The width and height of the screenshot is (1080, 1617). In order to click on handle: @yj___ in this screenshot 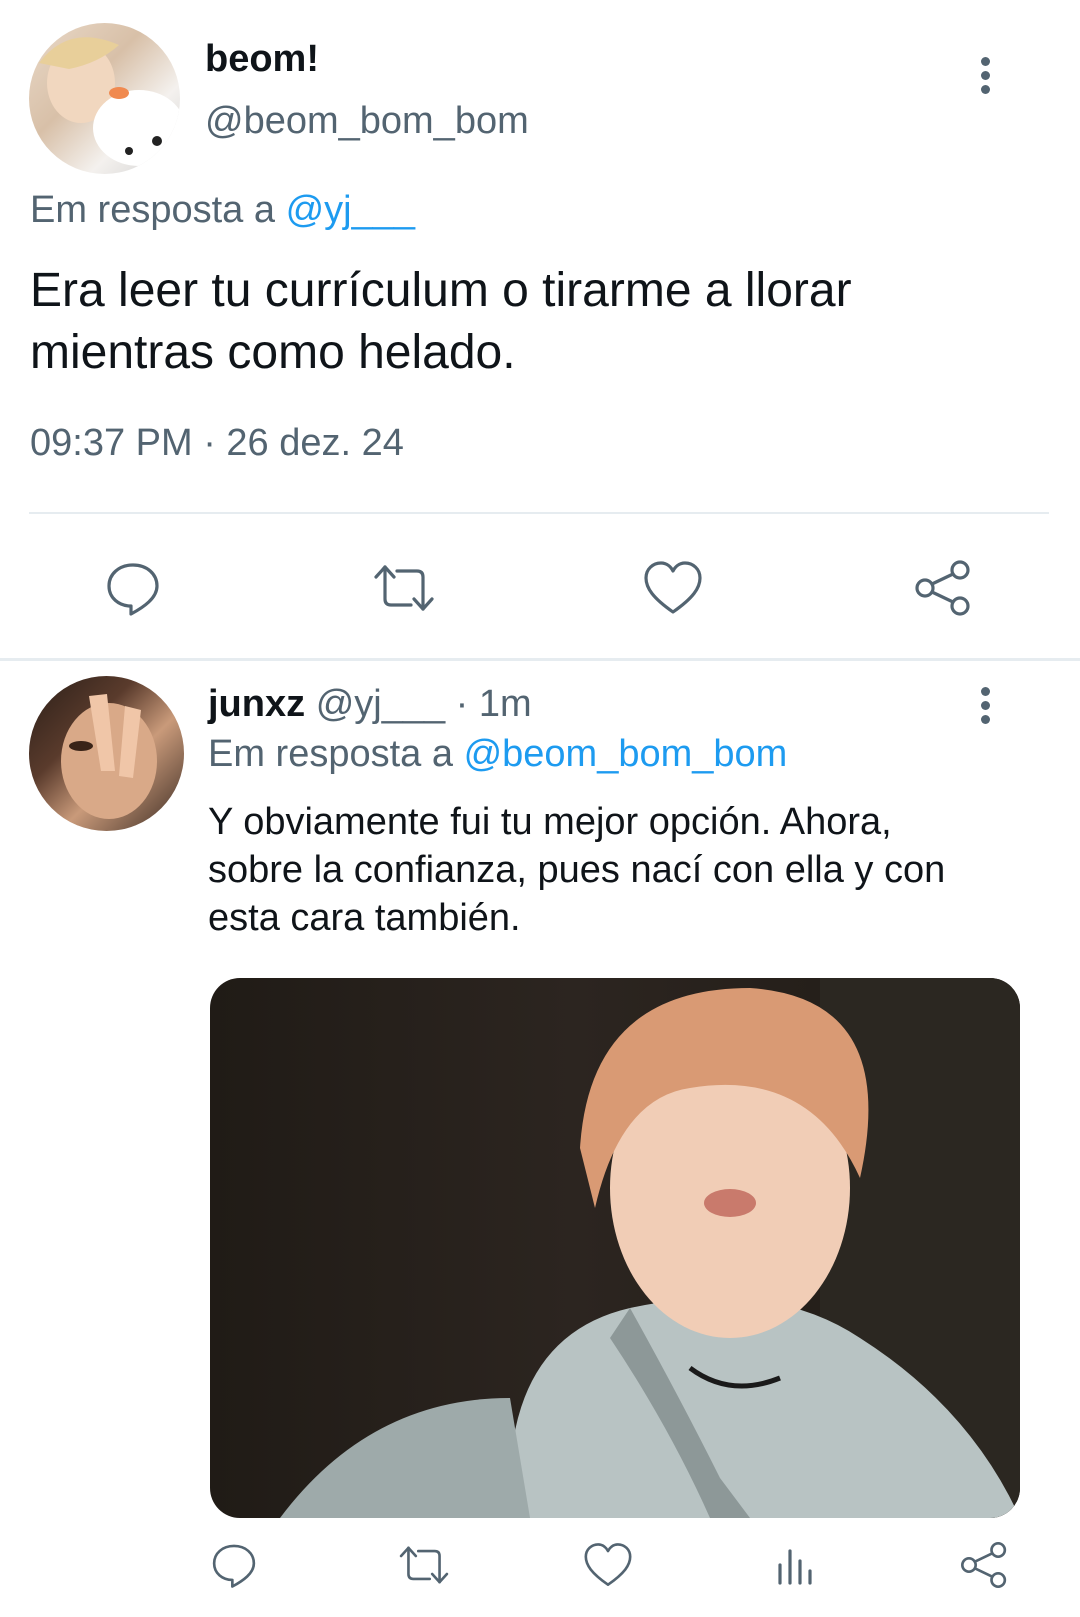, I will do `click(380, 704)`.